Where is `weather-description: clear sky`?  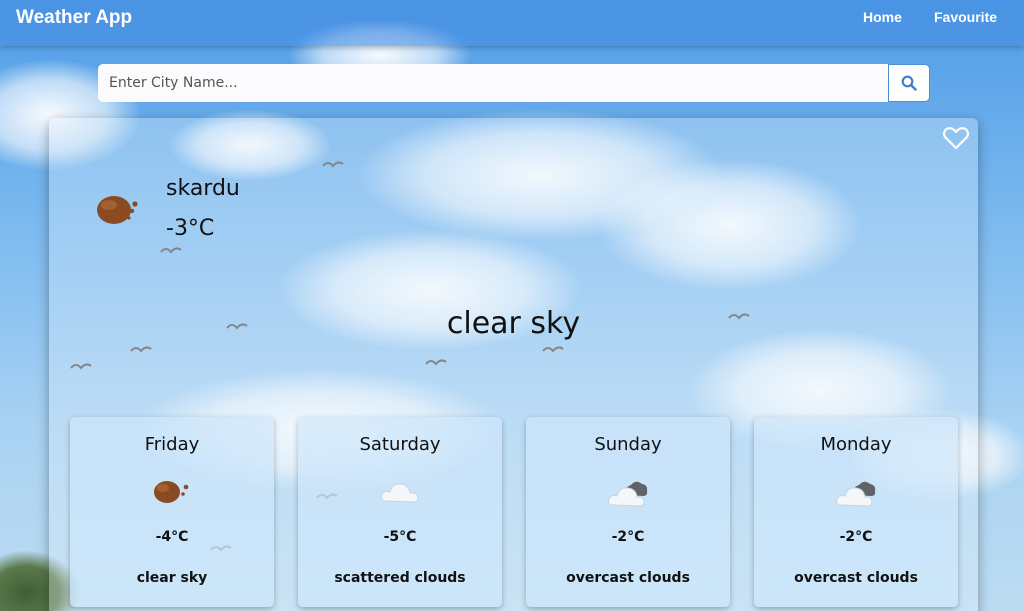 weather-description: clear sky is located at coordinates (513, 323).